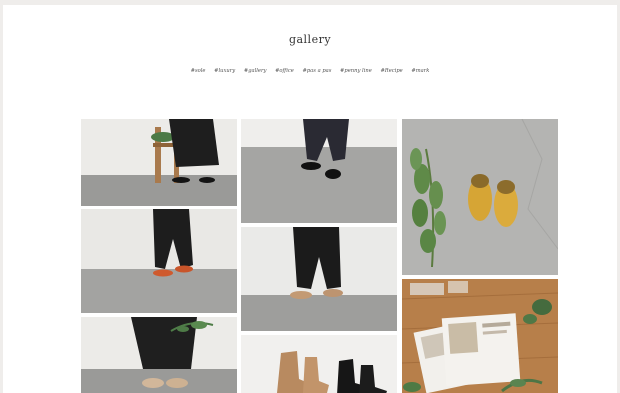 This screenshot has height=393, width=620. I want to click on photo-mustard-sandals, so click(480, 197).